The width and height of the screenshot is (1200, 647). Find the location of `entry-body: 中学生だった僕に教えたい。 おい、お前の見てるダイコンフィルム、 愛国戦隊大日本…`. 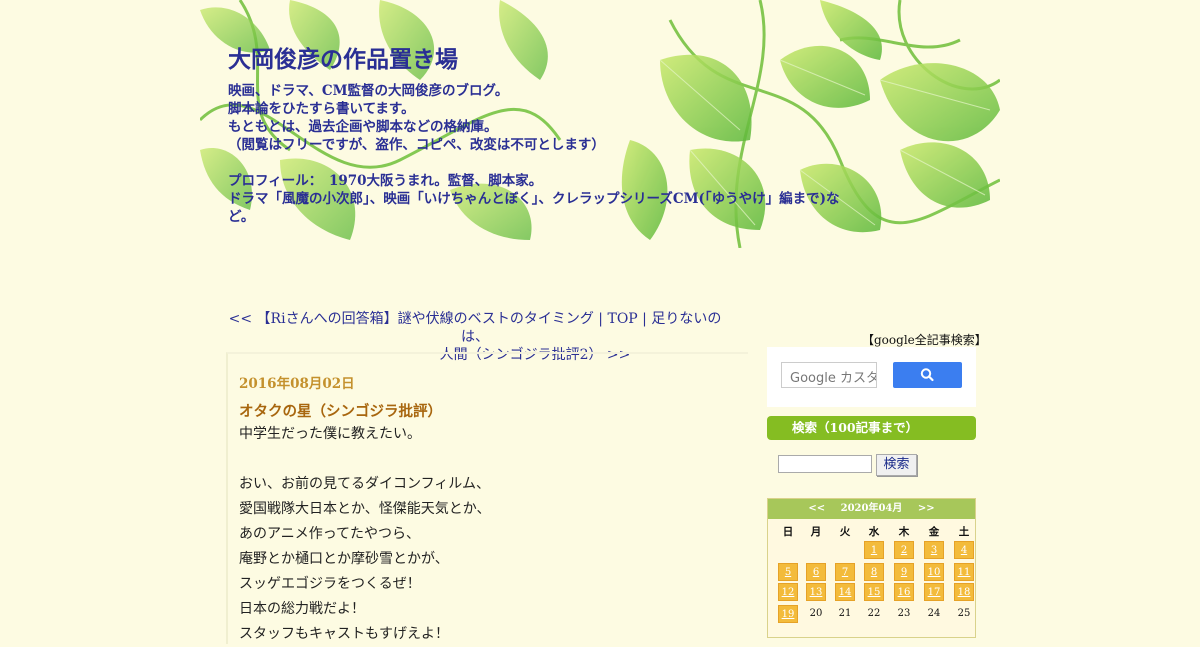

entry-body: 中学生だった僕に教えたい。 おい、お前の見てるダイコンフィルム、 愛国戦隊大日本… is located at coordinates (479, 534).